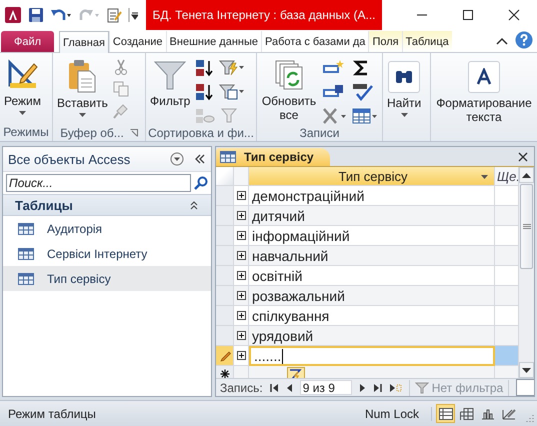 This screenshot has height=426, width=537. What do you see at coordinates (335, 116) in the screenshot?
I see `delete-icon` at bounding box center [335, 116].